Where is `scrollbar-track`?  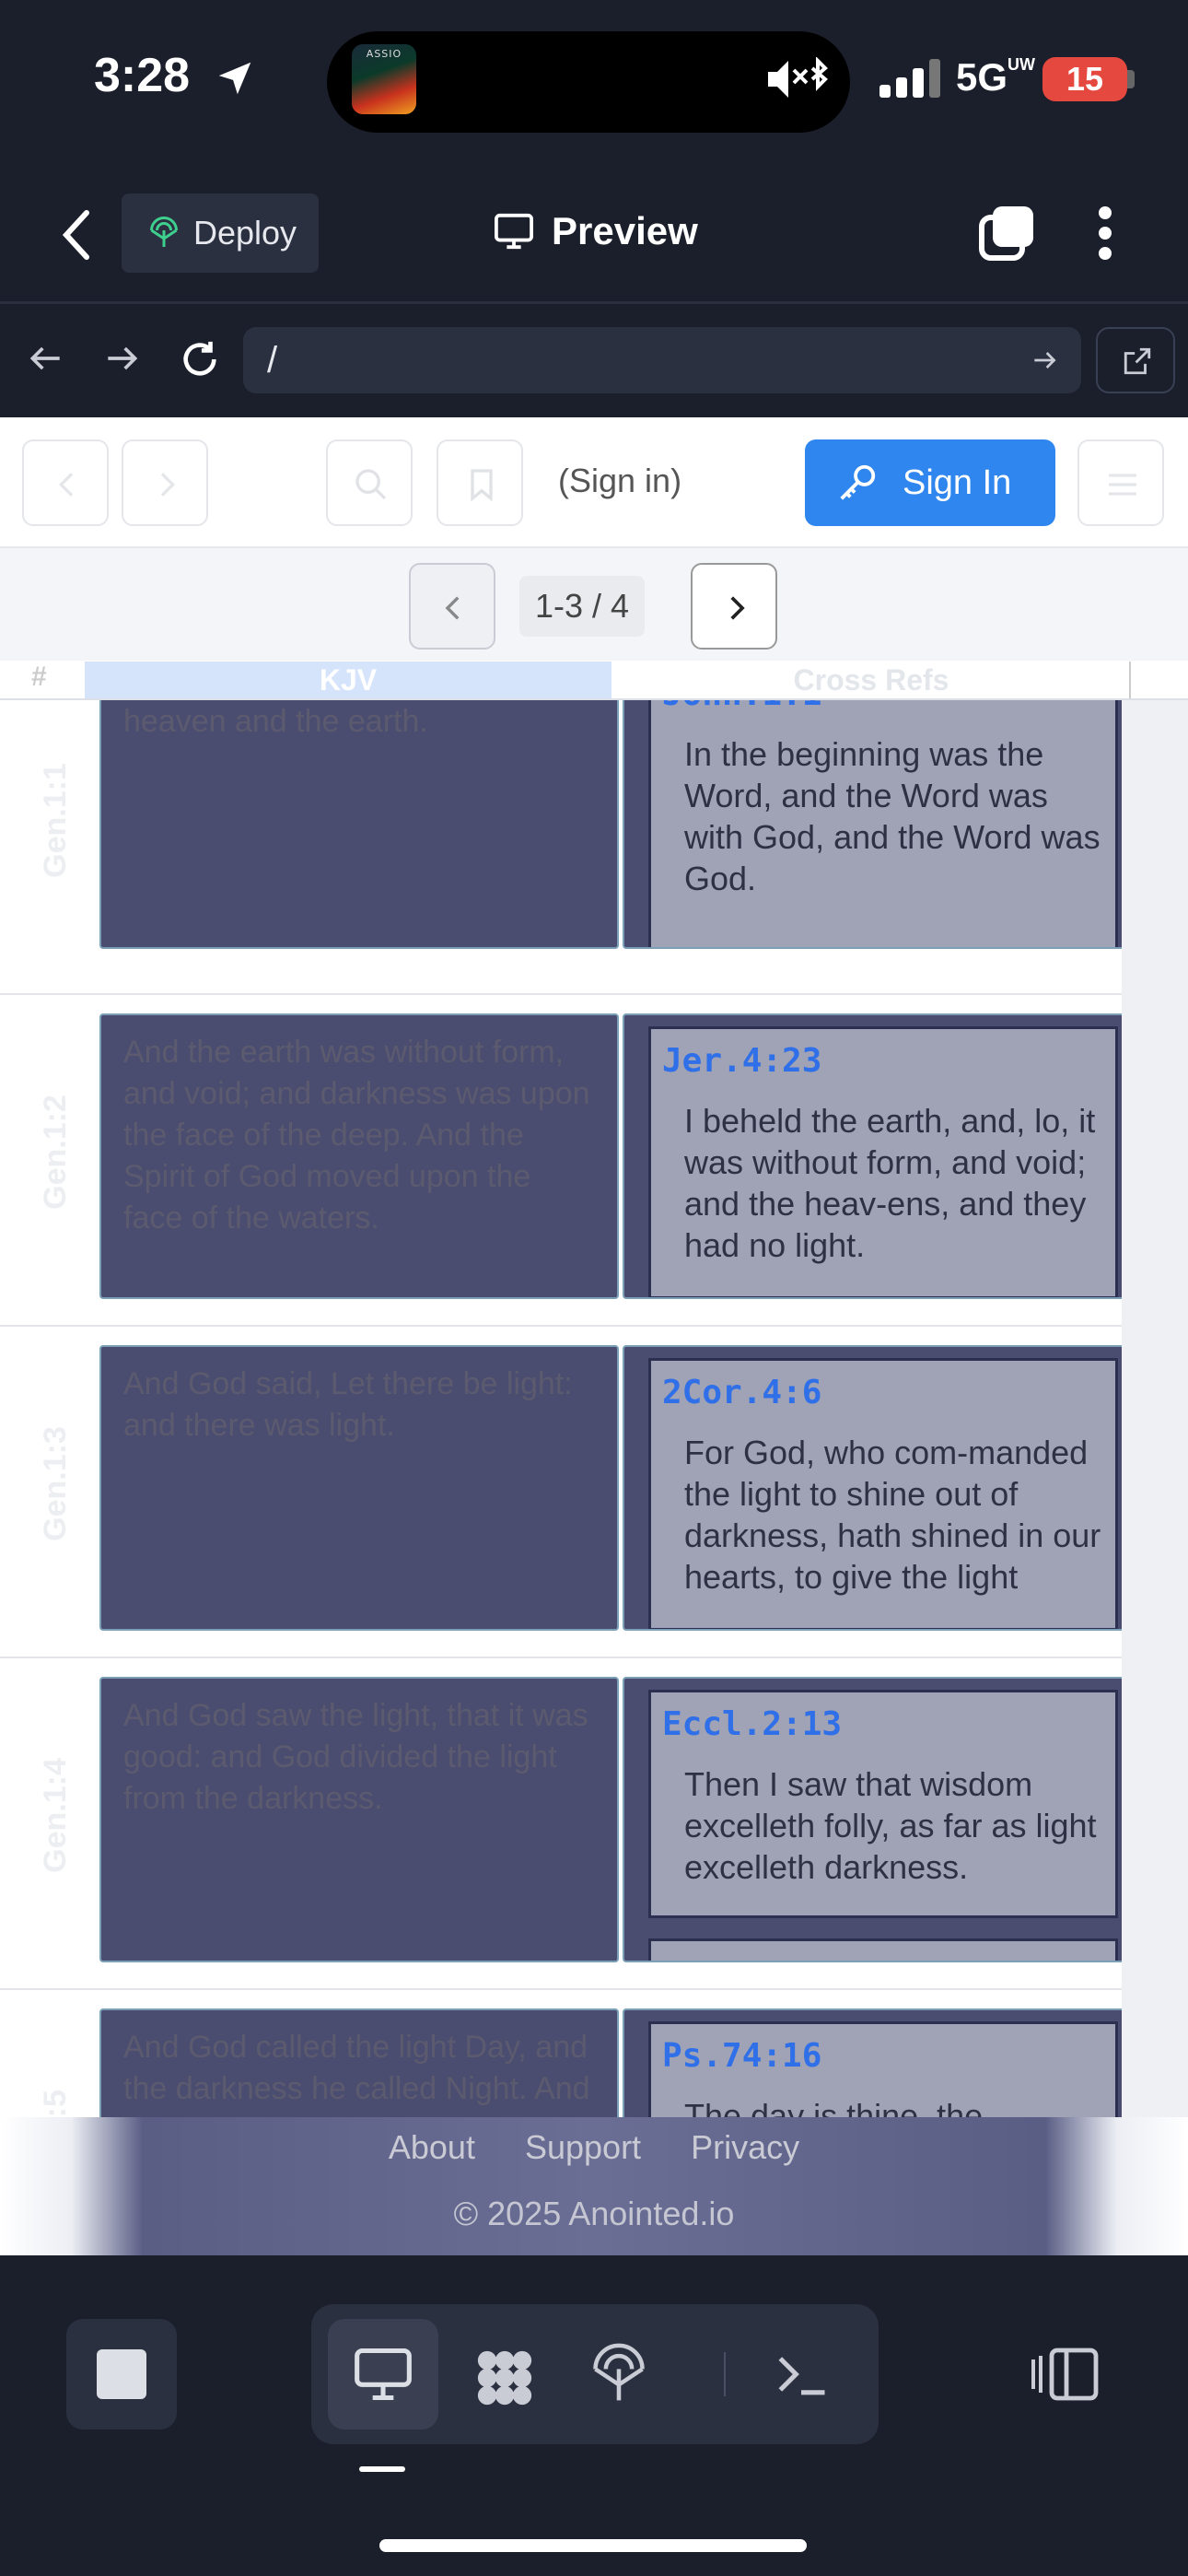 scrollbar-track is located at coordinates (1155, 1437).